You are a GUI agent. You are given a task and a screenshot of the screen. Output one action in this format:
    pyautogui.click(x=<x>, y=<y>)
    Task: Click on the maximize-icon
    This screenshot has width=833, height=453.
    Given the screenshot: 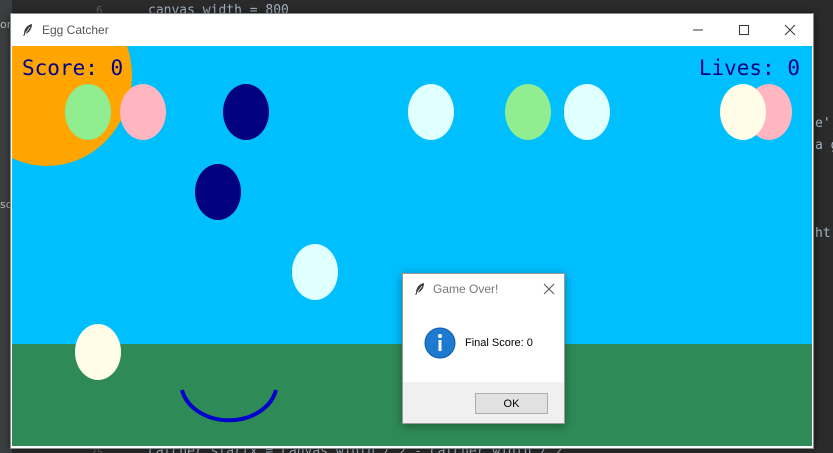 What is the action you would take?
    pyautogui.click(x=744, y=29)
    